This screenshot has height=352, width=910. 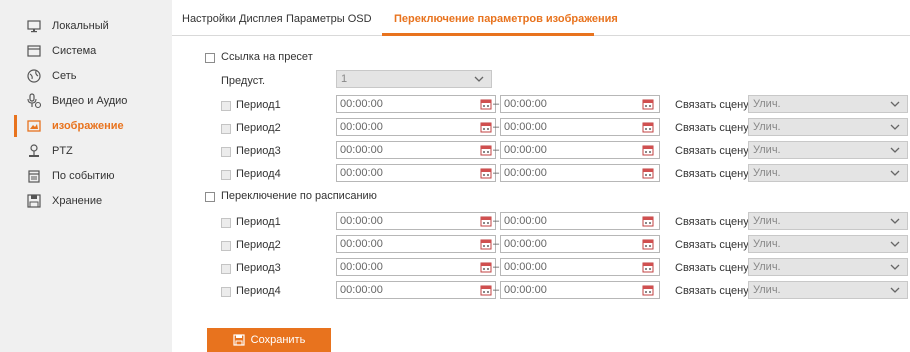 I want to click on preset-link-label: Ссылка на пресет, so click(x=267, y=57).